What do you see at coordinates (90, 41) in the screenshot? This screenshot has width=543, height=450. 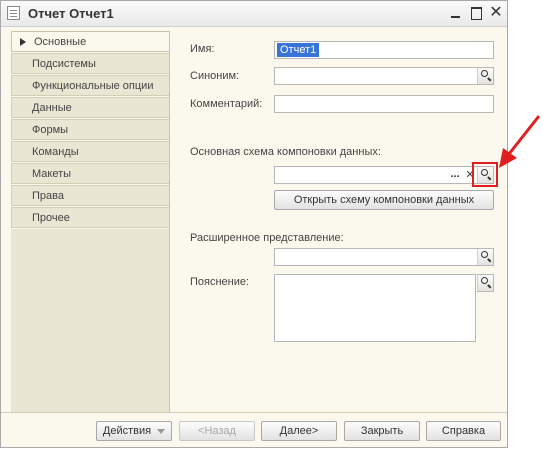 I see `sidebar-item-main: Основные` at bounding box center [90, 41].